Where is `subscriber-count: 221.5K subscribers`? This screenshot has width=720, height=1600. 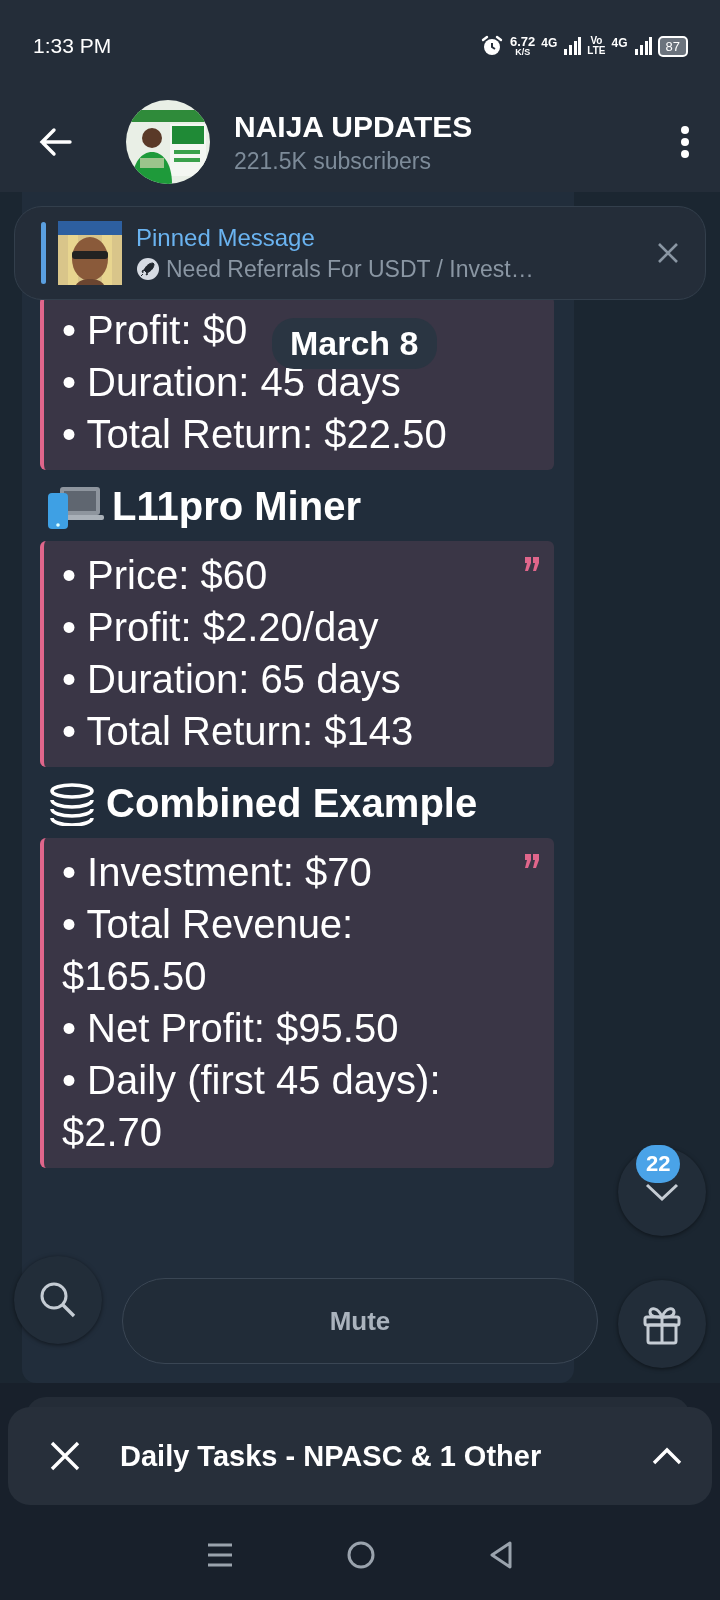
subscriber-count: 221.5K subscribers is located at coordinates (333, 161).